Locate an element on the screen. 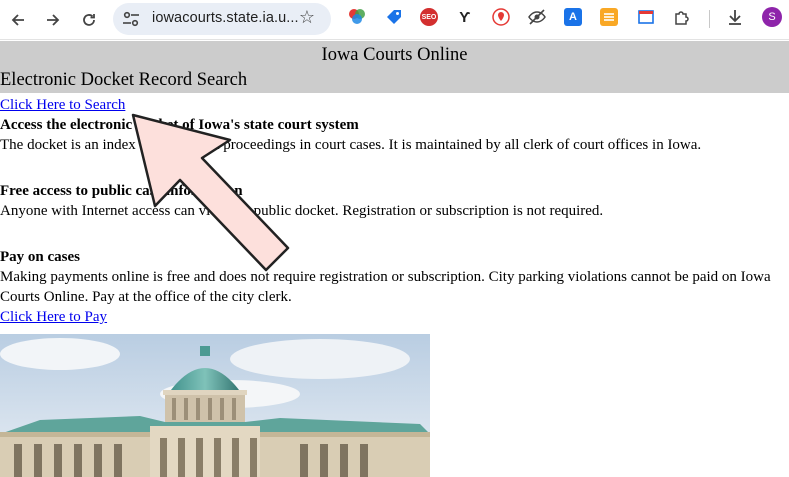 Image resolution: width=789 pixels, height=477 pixels. reload-icon is located at coordinates (89, 20).